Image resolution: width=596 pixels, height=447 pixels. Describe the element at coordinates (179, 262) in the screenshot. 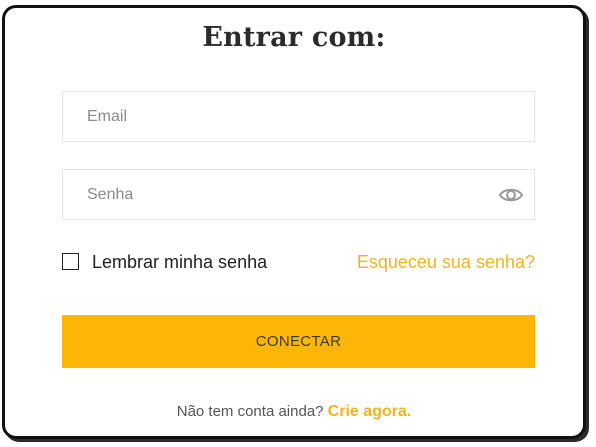

I see `remember-label: Lembrar minha senha` at that location.